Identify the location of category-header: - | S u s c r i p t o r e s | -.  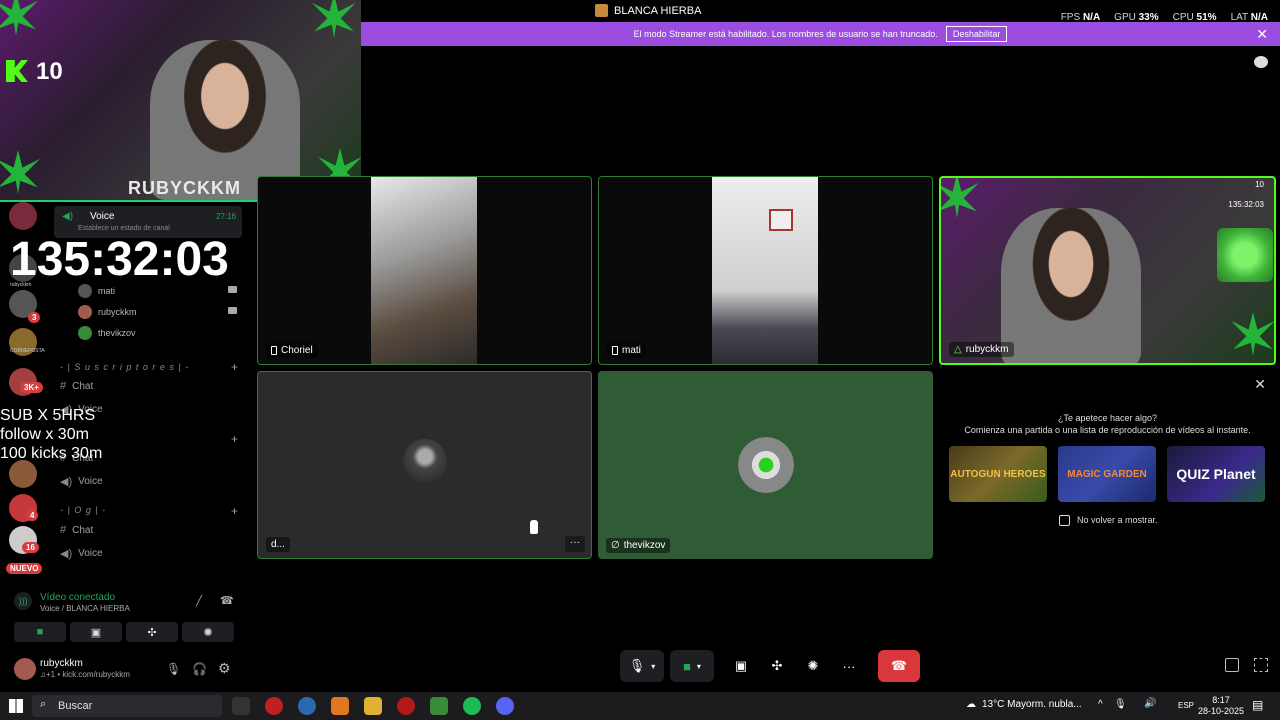
(124, 367).